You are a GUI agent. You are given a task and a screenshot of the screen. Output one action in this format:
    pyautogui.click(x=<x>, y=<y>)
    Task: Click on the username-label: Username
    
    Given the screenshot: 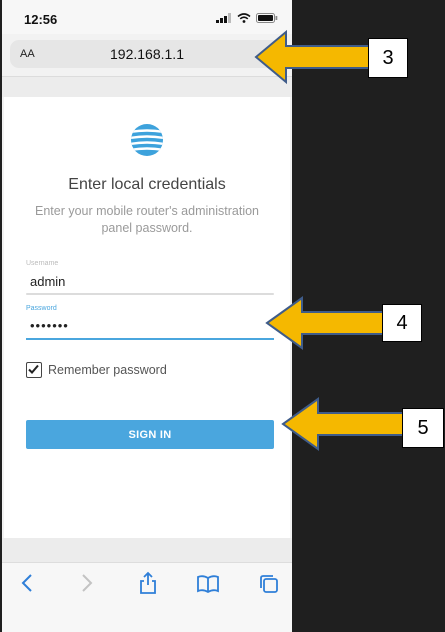 What is the action you would take?
    pyautogui.click(x=42, y=263)
    